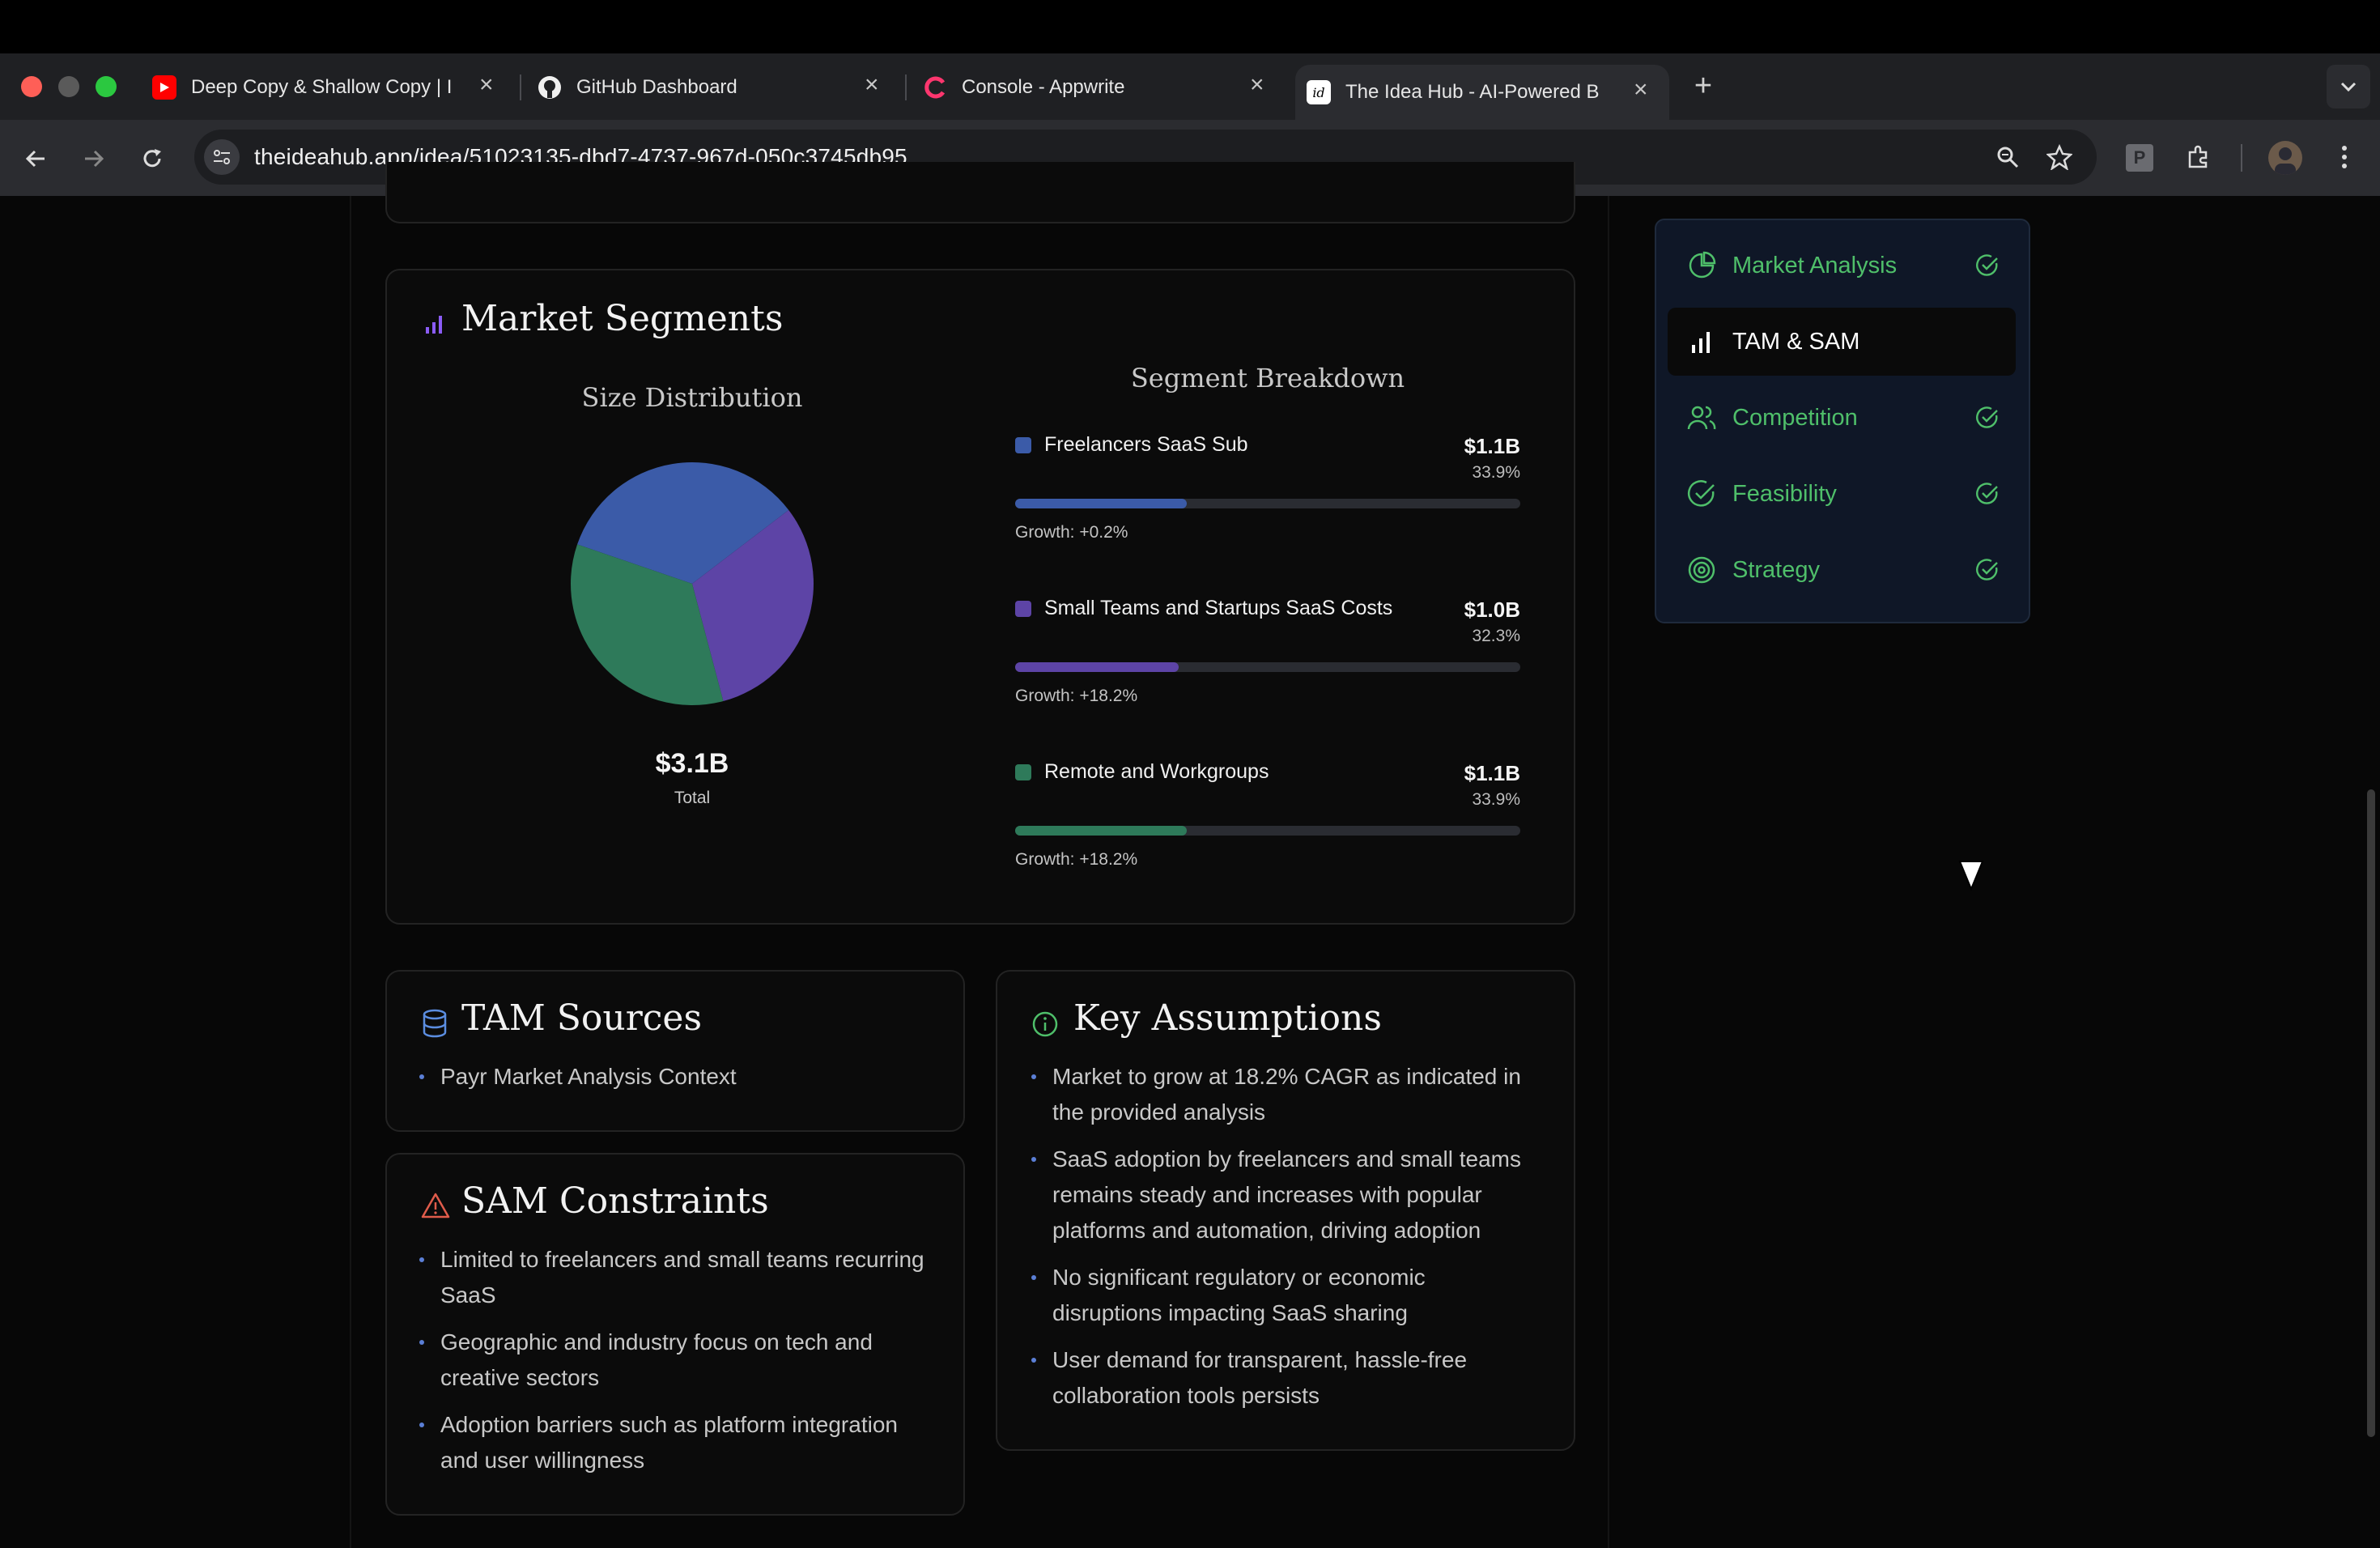  What do you see at coordinates (692, 763) in the screenshot?
I see `total-value: $3.1B` at bounding box center [692, 763].